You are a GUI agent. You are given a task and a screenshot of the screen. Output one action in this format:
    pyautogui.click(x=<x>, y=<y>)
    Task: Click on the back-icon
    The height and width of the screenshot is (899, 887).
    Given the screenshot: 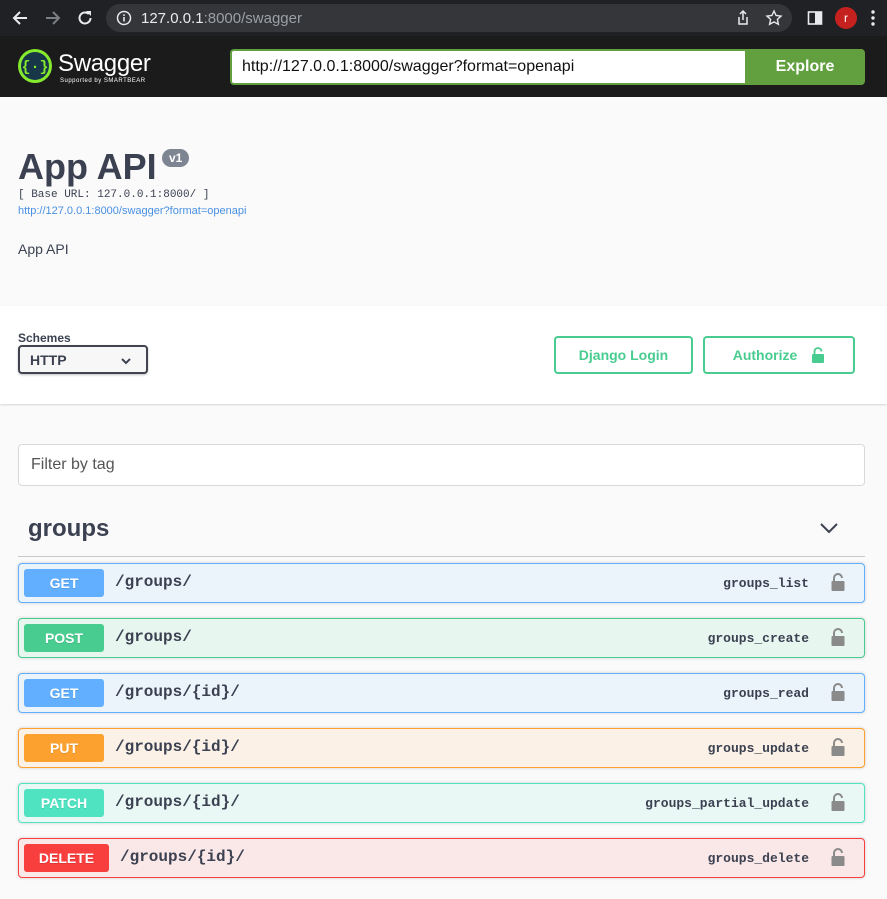 What is the action you would take?
    pyautogui.click(x=20, y=18)
    